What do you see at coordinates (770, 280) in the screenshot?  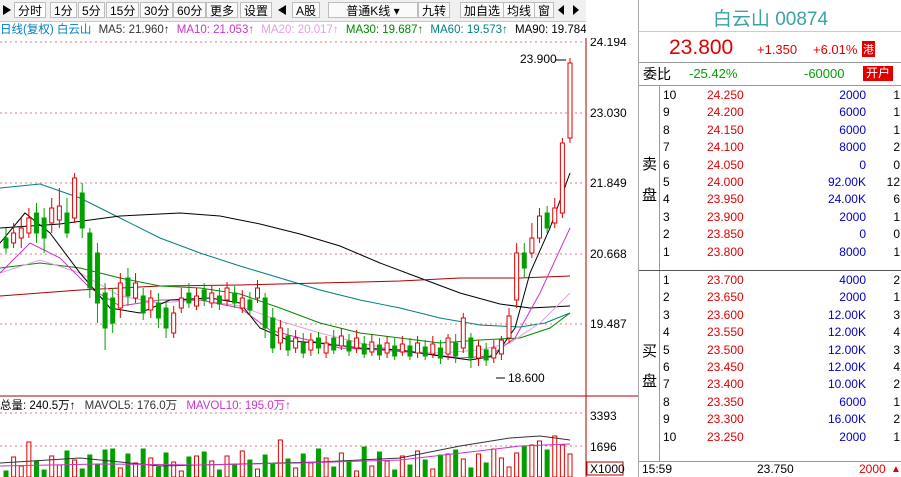 I see `bid-row: 1 23.700 4000 2` at bounding box center [770, 280].